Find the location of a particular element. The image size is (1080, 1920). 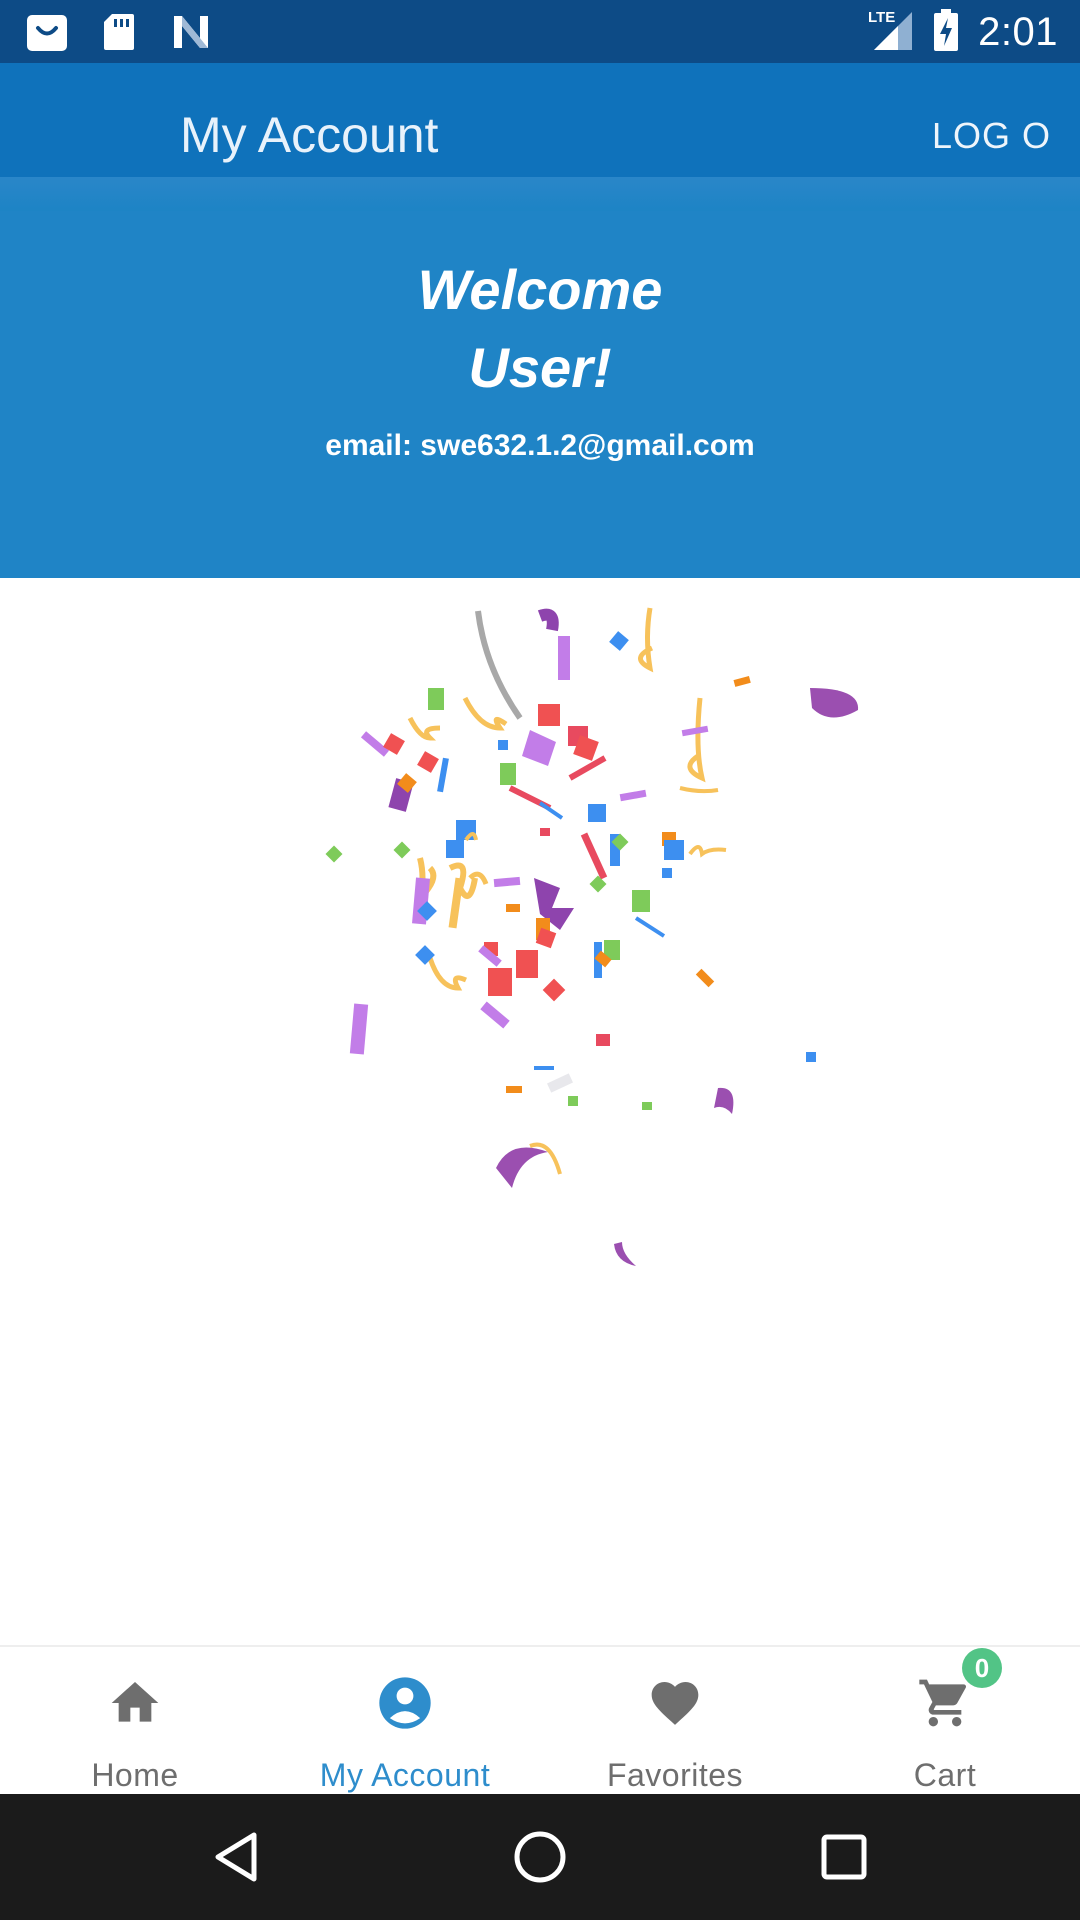

svg-text: LTE is located at coordinates (881, 17).